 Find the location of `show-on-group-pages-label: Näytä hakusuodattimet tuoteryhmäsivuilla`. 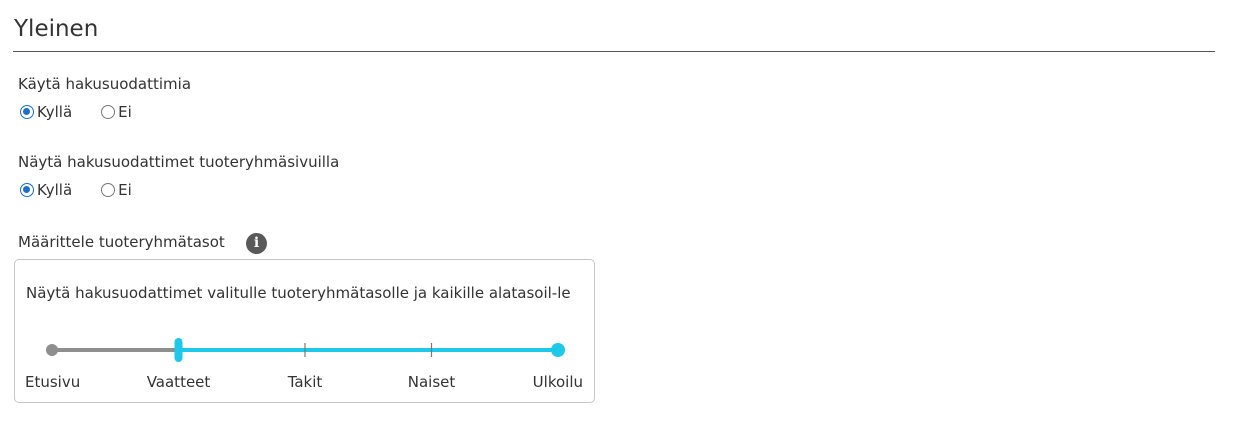

show-on-group-pages-label: Näytä hakusuodattimet tuoteryhmäsivuilla is located at coordinates (179, 162).